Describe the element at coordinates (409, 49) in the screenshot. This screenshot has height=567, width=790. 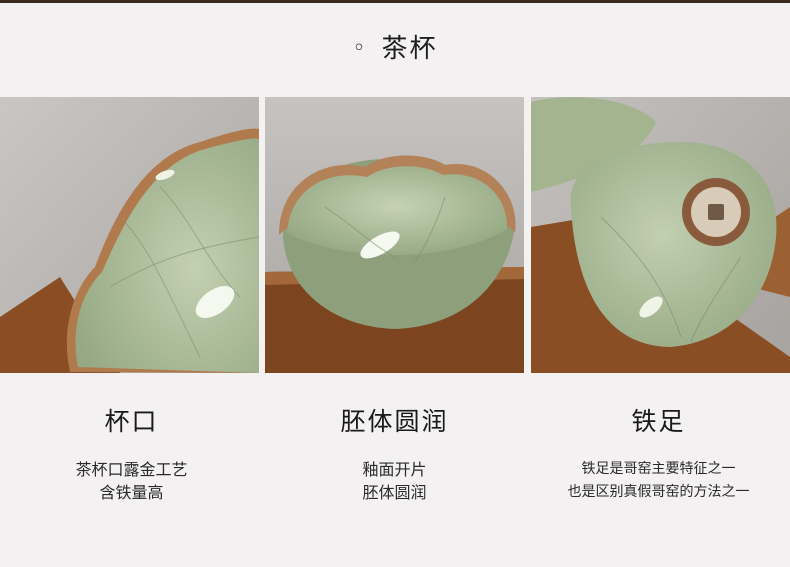
I see `section-title-text: 茶杯` at that location.